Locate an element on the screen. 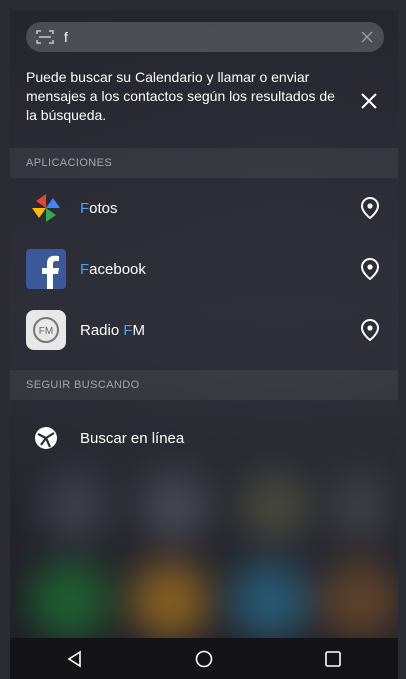  navigation-bar is located at coordinates (204, 658).